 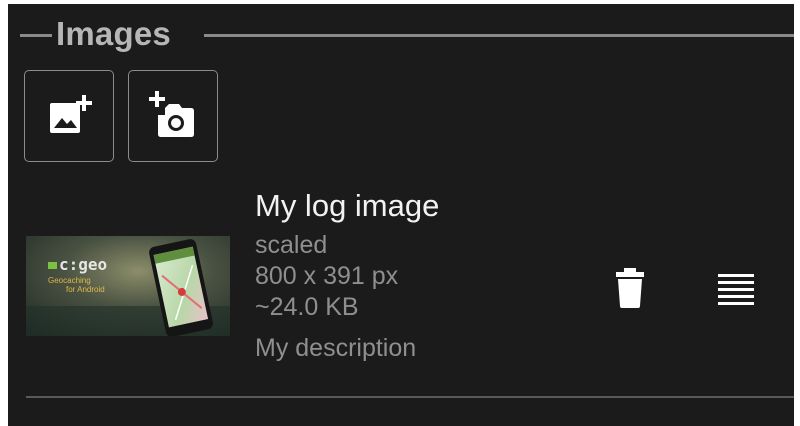 I want to click on image-thumbnail: c:geo Geocaching for Android, so click(x=128, y=286).